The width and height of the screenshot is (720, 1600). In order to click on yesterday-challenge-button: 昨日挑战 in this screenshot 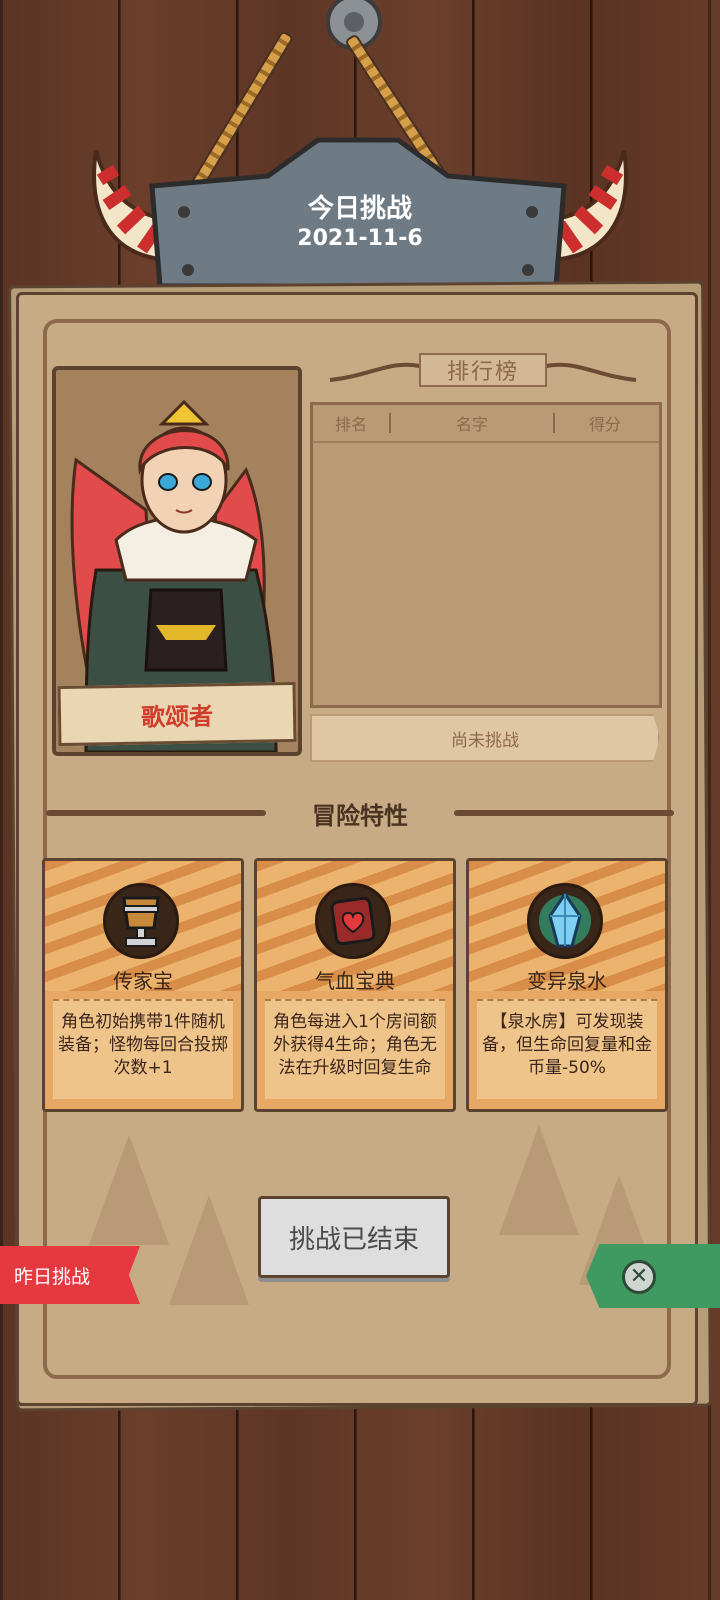, I will do `click(70, 1275)`.